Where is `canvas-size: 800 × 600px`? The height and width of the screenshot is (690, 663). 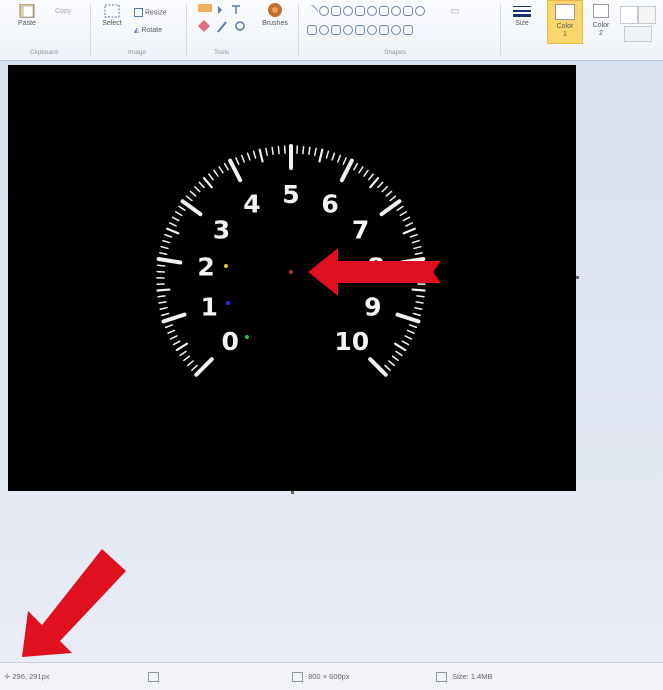 canvas-size: 800 × 600px is located at coordinates (321, 677).